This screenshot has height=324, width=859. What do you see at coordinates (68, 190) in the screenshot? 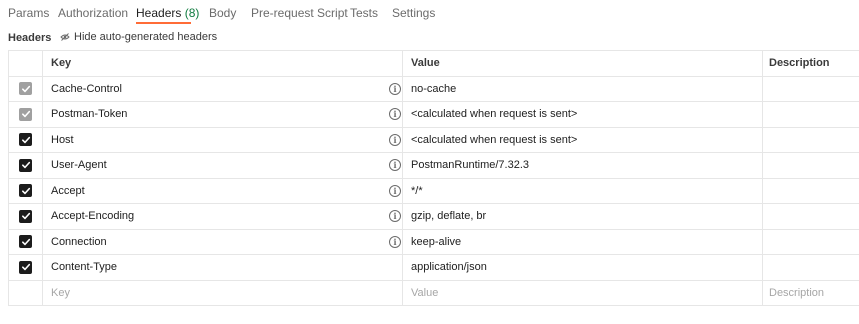
I see `header-key: Accept` at bounding box center [68, 190].